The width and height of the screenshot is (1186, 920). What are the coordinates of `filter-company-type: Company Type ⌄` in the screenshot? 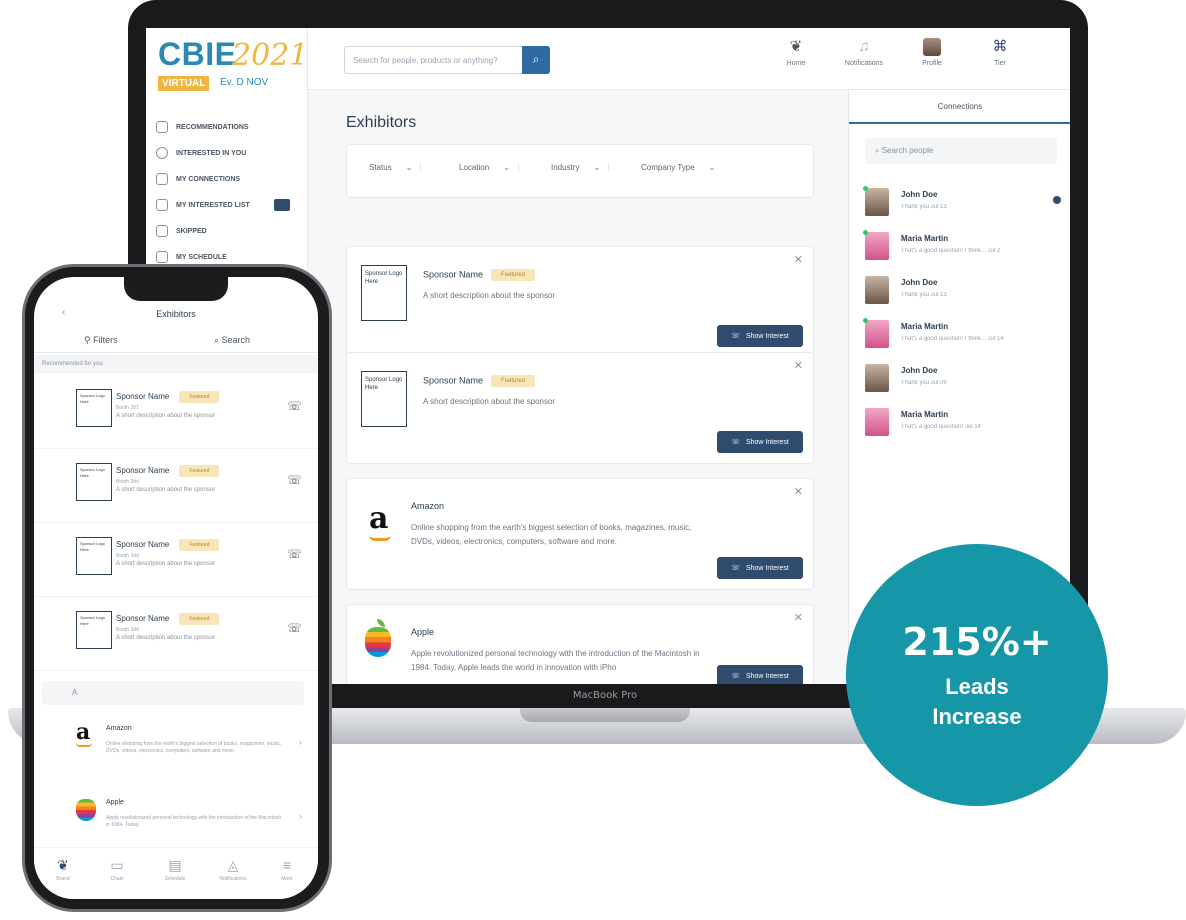 It's located at (682, 167).